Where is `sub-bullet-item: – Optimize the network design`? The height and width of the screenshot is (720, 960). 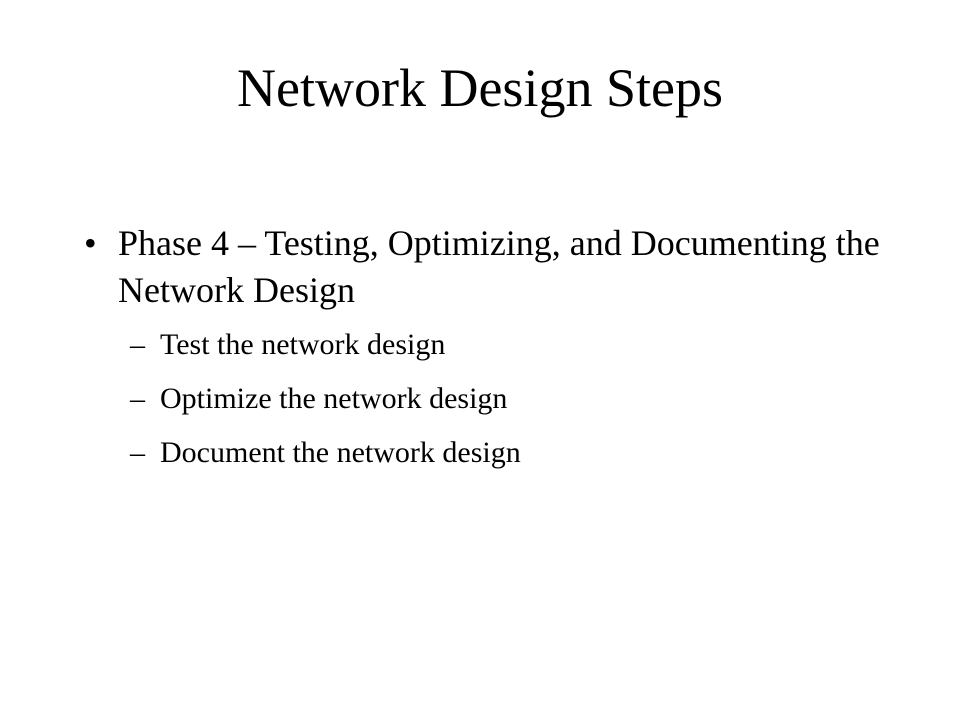
sub-bullet-item: – Optimize the network design is located at coordinates (507, 398).